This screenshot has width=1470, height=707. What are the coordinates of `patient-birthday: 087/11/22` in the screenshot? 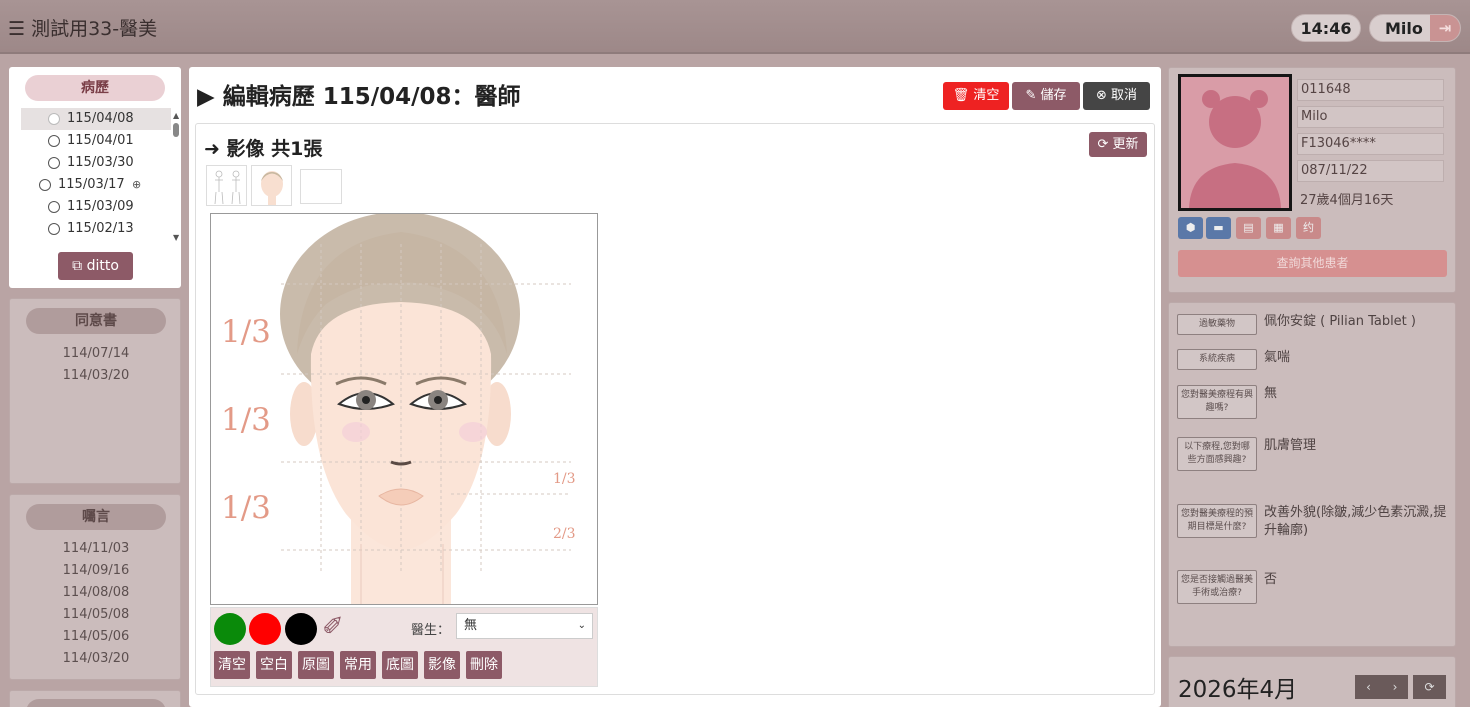 It's located at (1370, 171).